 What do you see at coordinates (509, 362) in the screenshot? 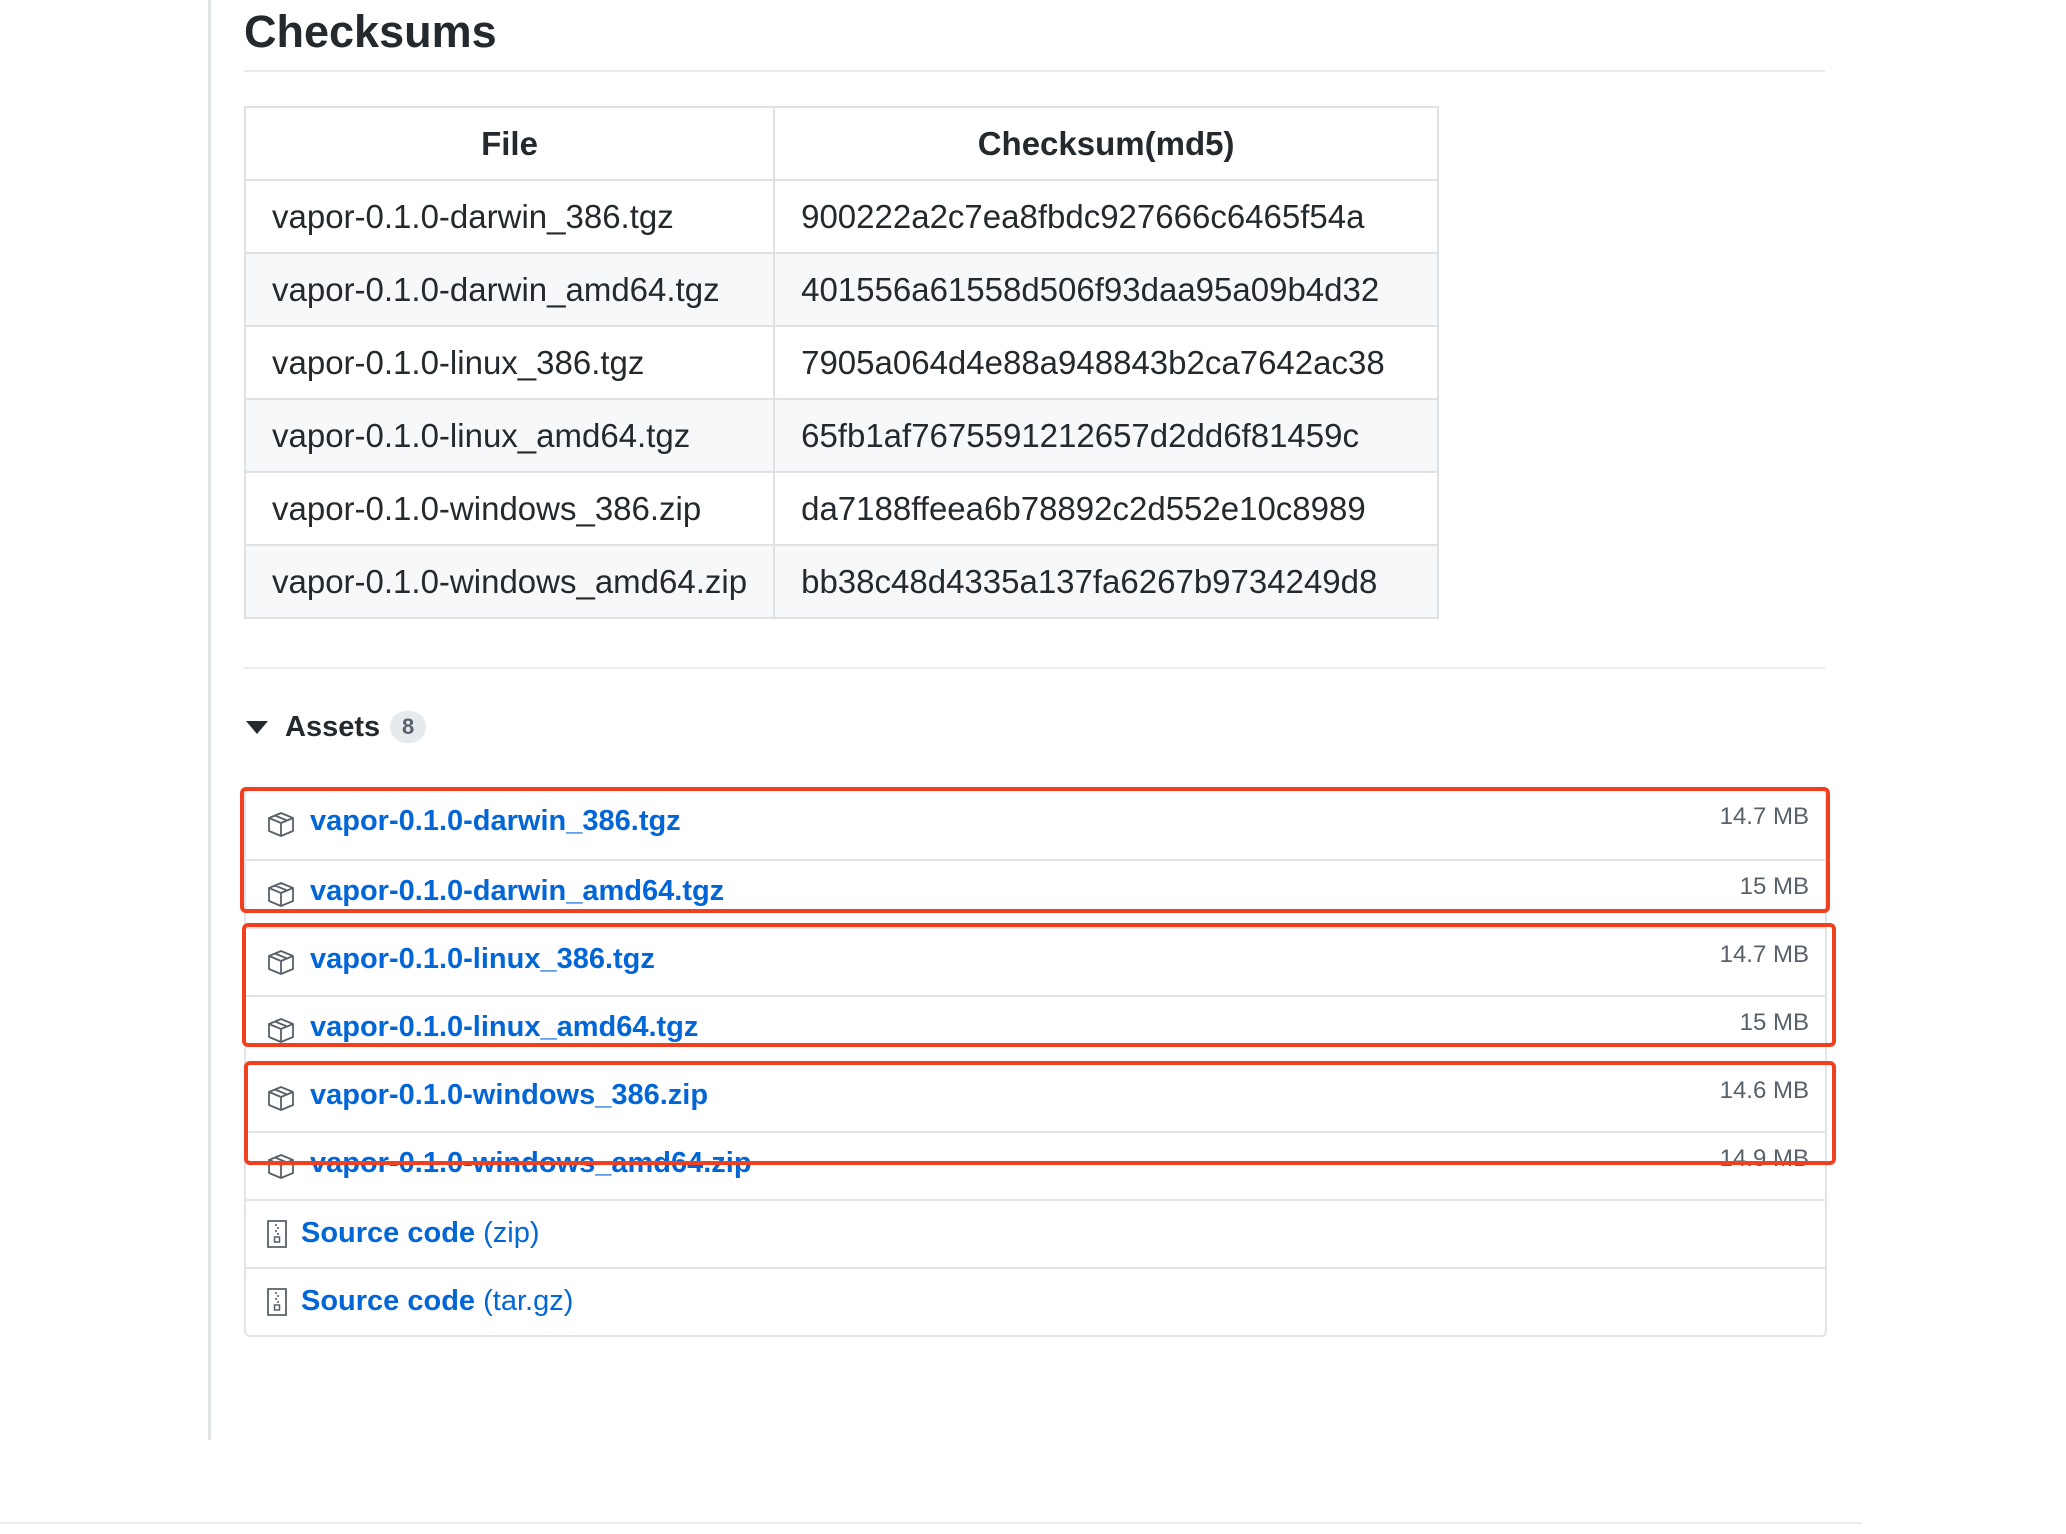
I see `file-cell: vapor-0.1.0-linux_386.tgz` at bounding box center [509, 362].